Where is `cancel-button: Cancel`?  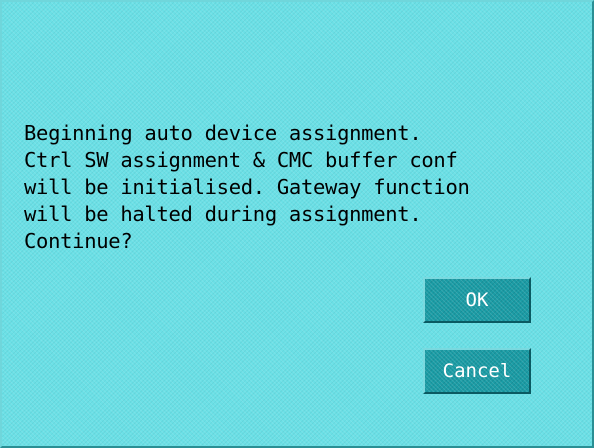 cancel-button: Cancel is located at coordinates (477, 371).